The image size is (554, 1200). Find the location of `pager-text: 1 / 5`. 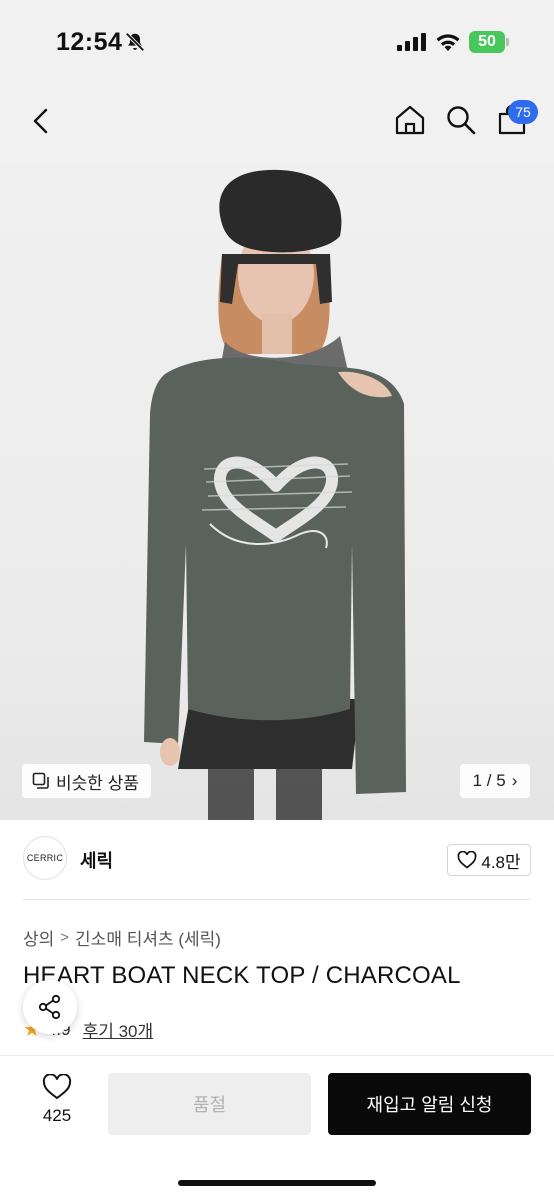

pager-text: 1 / 5 is located at coordinates (489, 780).